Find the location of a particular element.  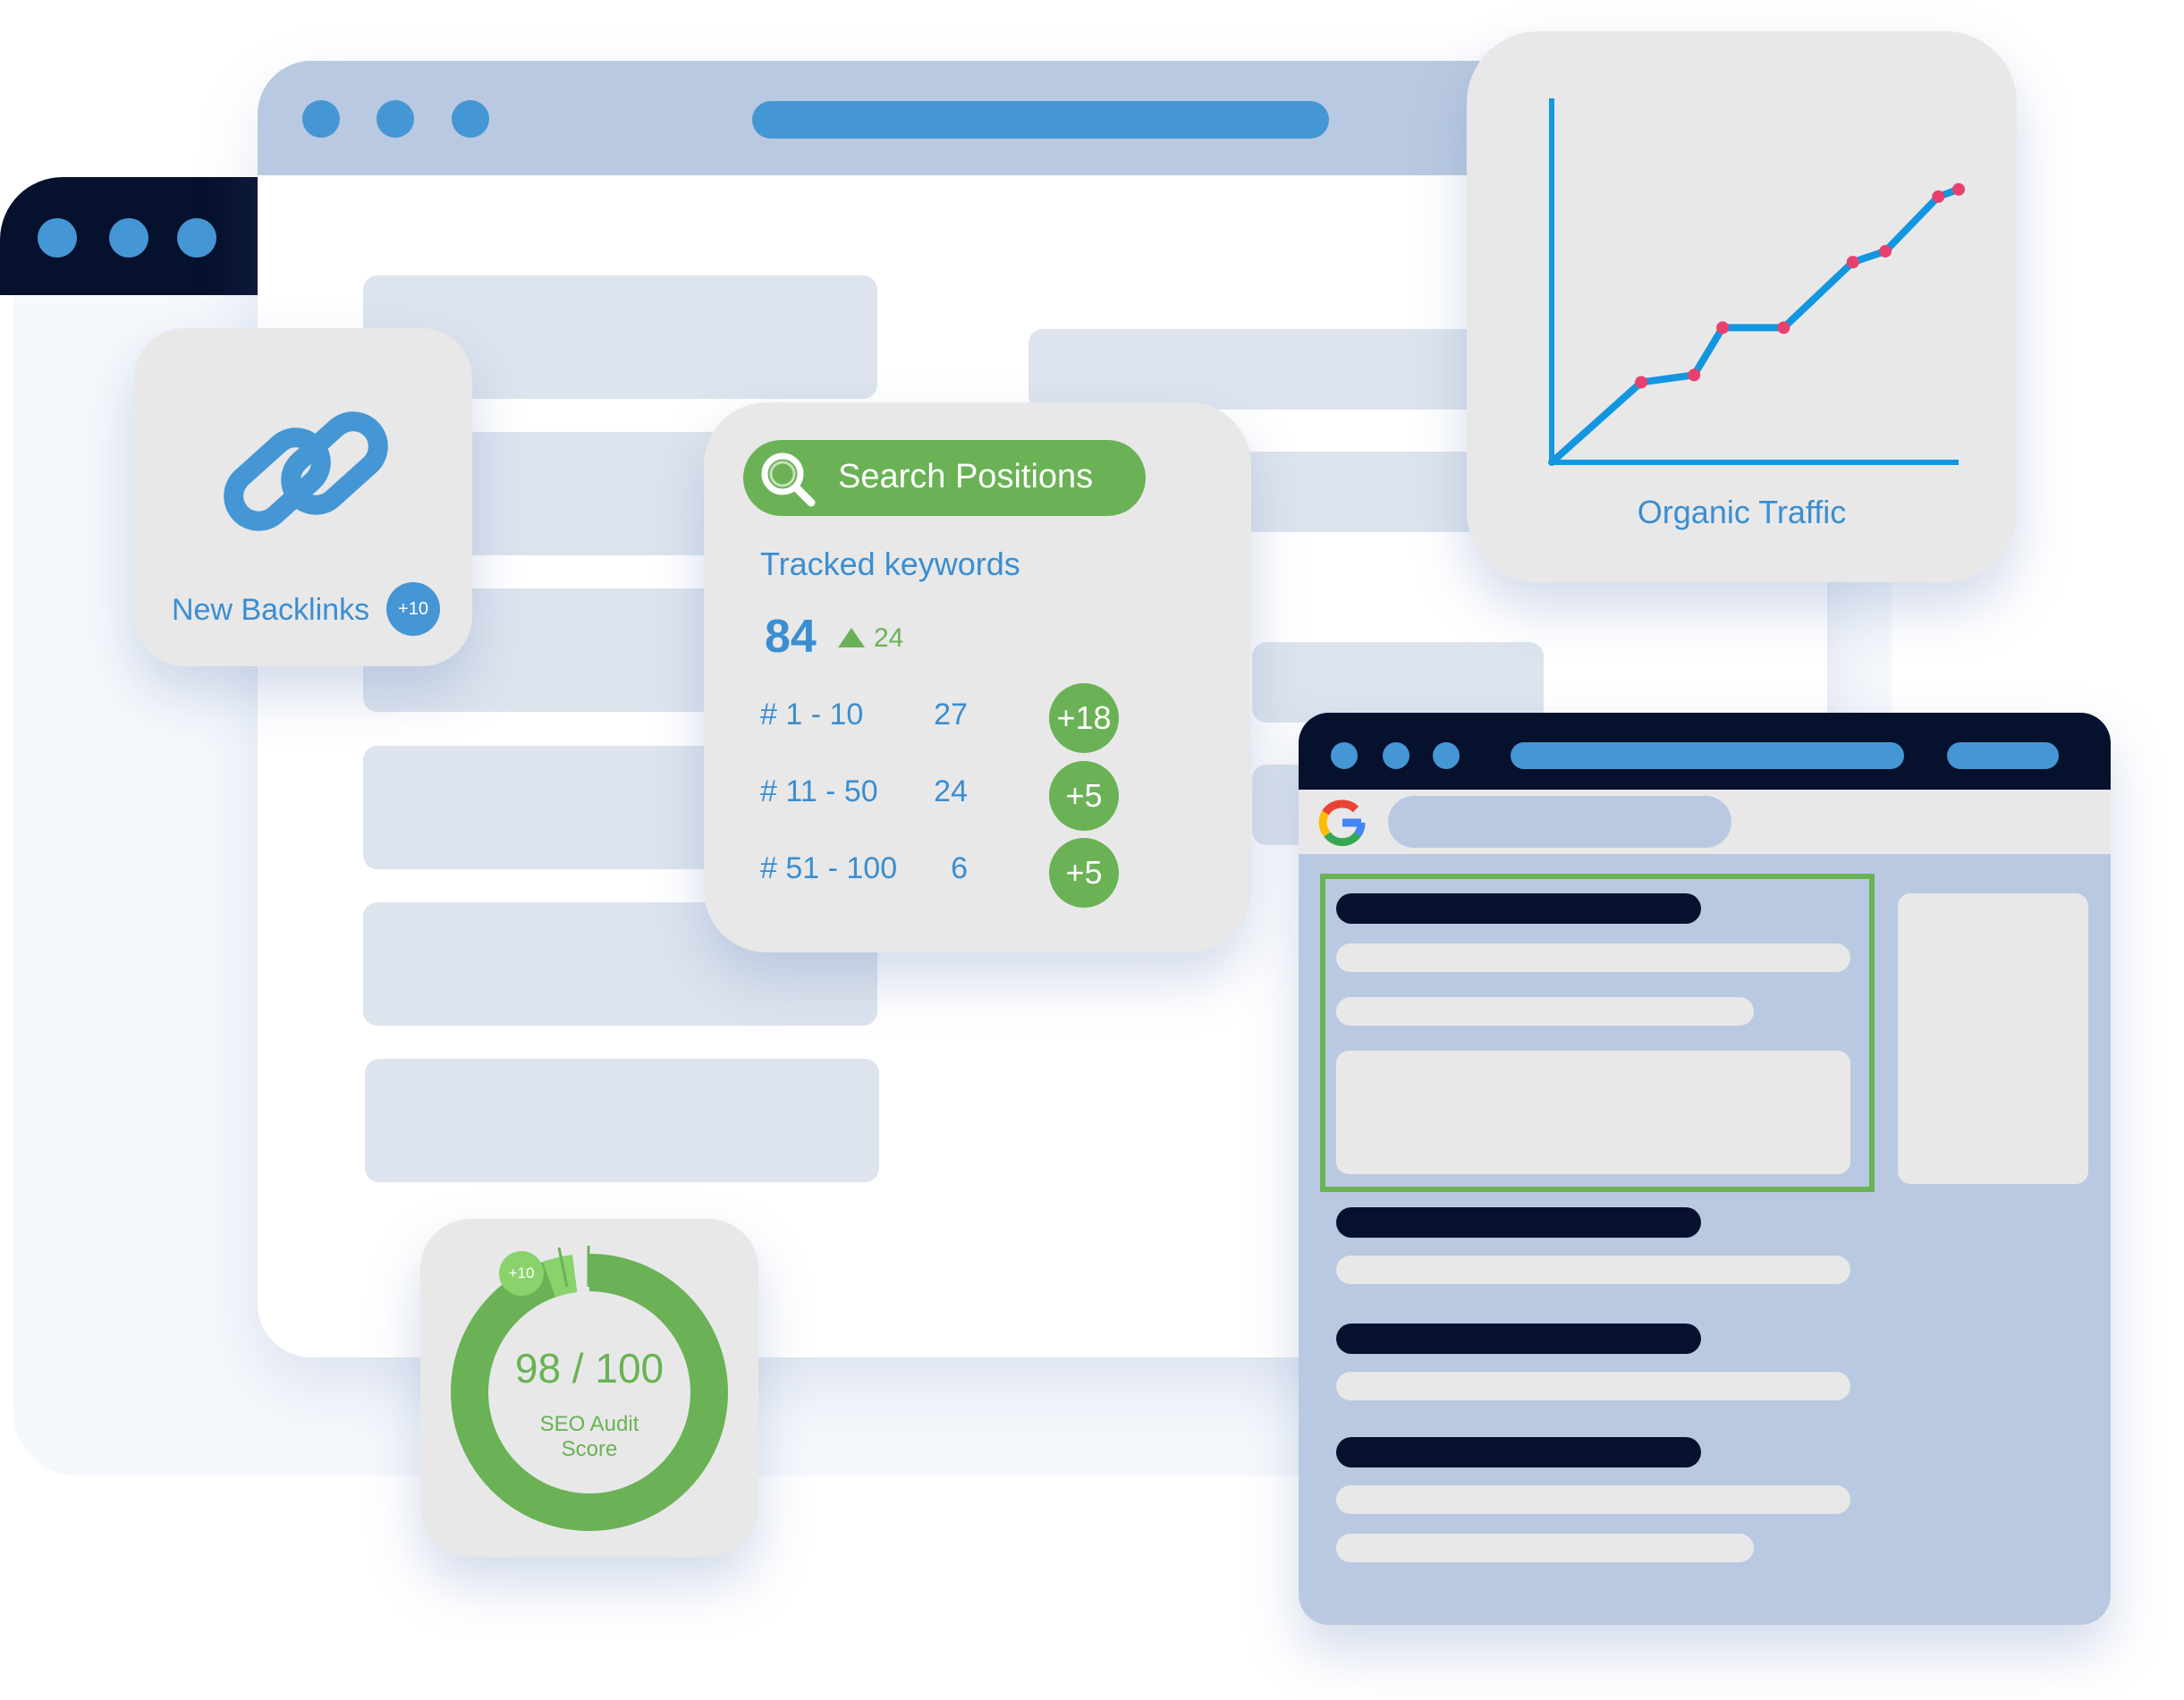

organic-traffic-line is located at coordinates (1755, 325).